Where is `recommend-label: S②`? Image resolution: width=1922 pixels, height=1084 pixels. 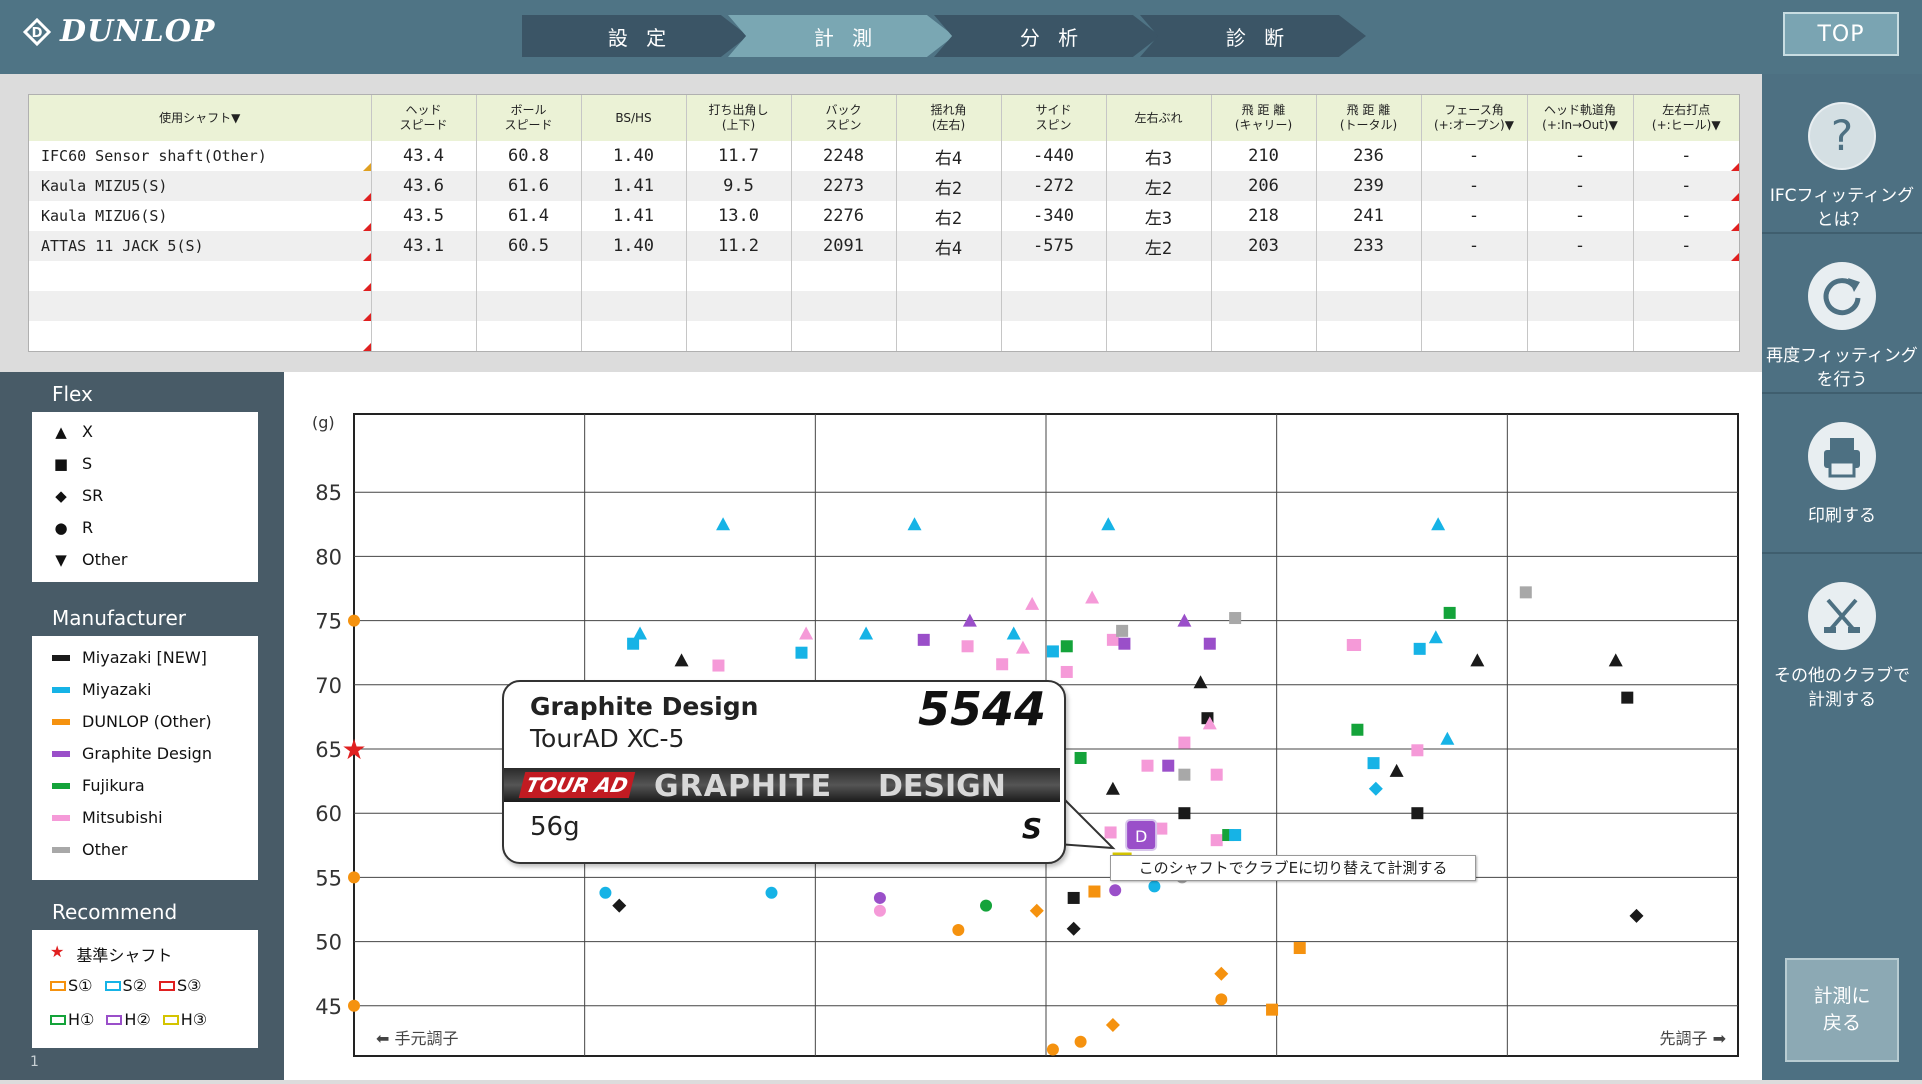 recommend-label: S② is located at coordinates (135, 985).